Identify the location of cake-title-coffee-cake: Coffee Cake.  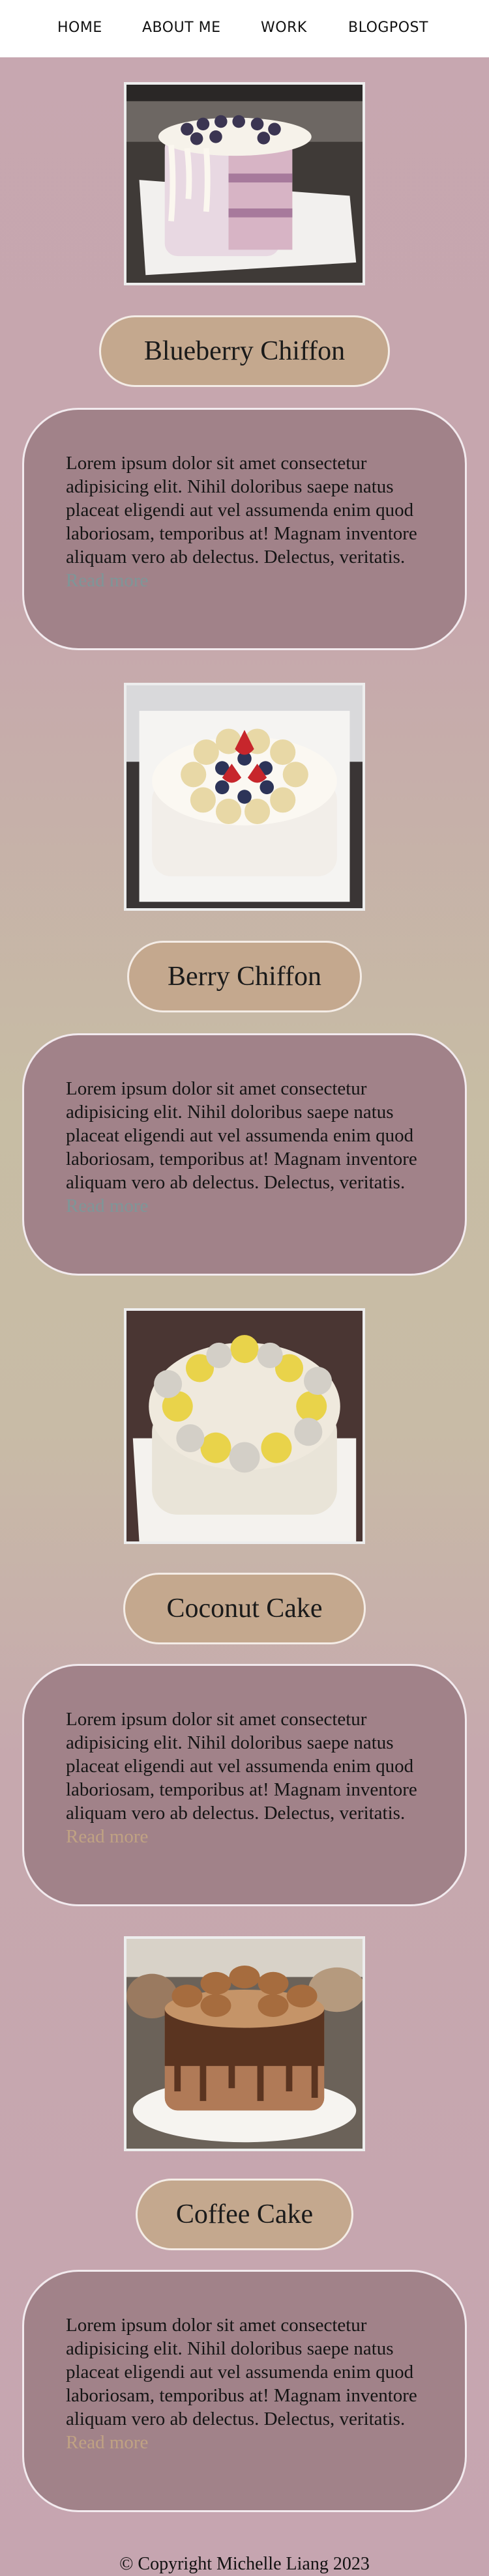
(244, 2214).